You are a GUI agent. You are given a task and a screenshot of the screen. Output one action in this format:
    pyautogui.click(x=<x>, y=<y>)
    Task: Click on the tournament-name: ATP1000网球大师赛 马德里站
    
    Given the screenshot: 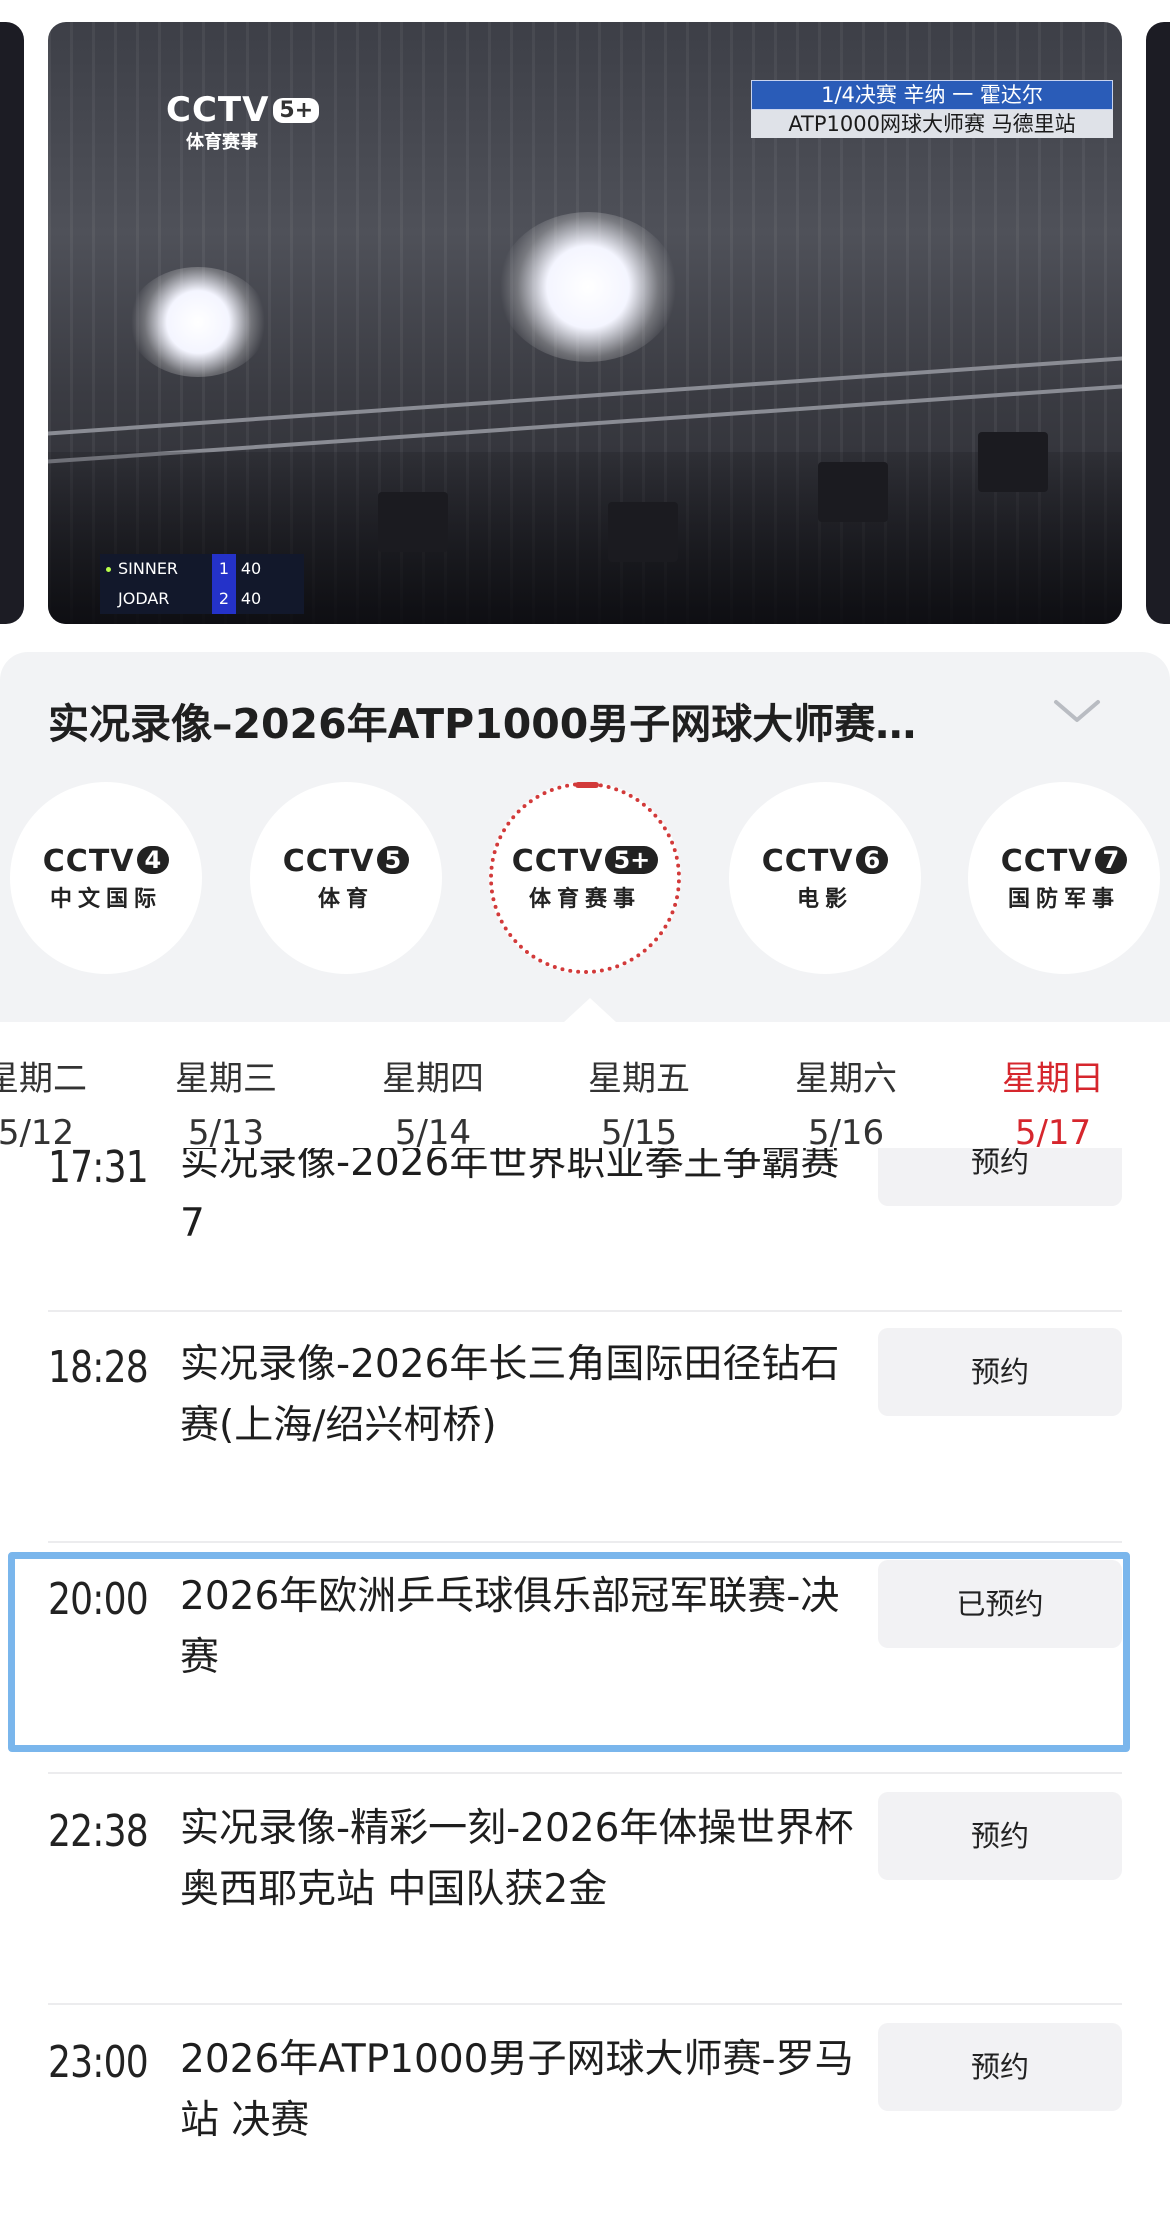 What is the action you would take?
    pyautogui.click(x=932, y=124)
    